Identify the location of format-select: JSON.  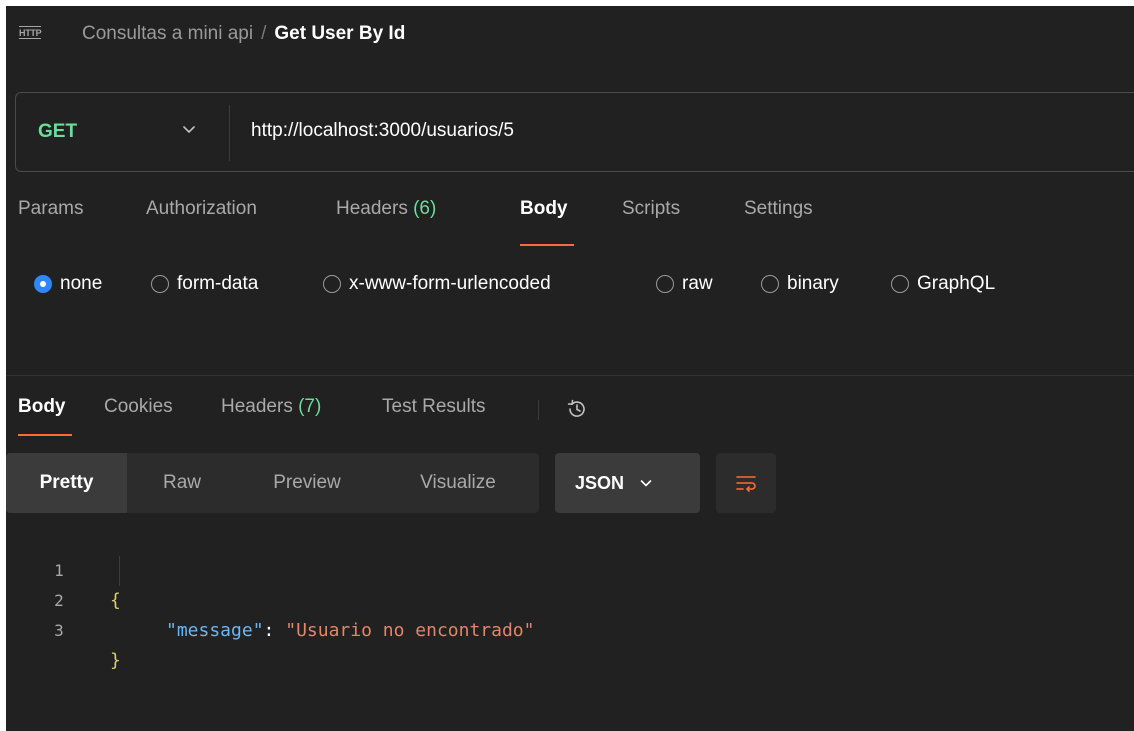
(627, 483).